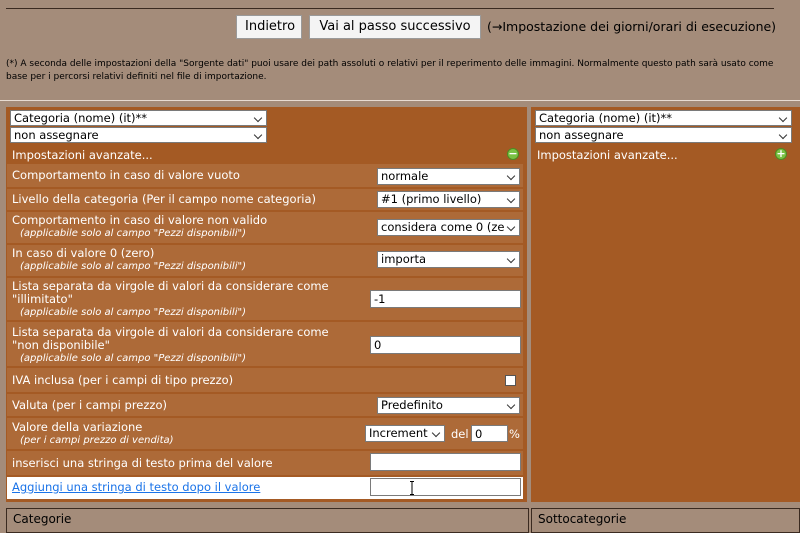 The width and height of the screenshot is (800, 533). What do you see at coordinates (448, 259) in the screenshot?
I see `zero-value-select: importa` at bounding box center [448, 259].